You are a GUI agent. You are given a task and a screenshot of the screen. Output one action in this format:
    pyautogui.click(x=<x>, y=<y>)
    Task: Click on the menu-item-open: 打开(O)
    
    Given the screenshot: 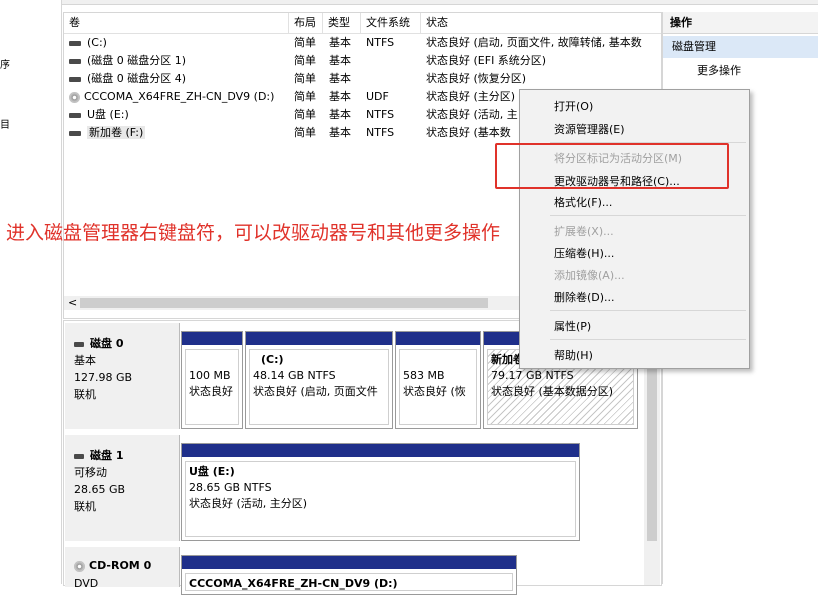 What is the action you would take?
    pyautogui.click(x=573, y=106)
    